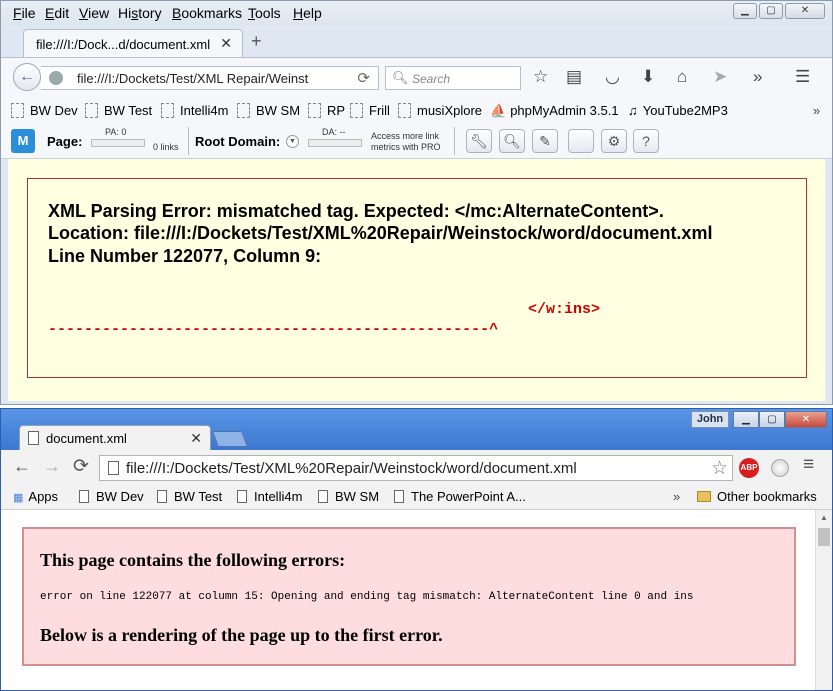 This screenshot has width=833, height=691. I want to click on bookmark-apps: ▦ Apps, so click(35, 496).